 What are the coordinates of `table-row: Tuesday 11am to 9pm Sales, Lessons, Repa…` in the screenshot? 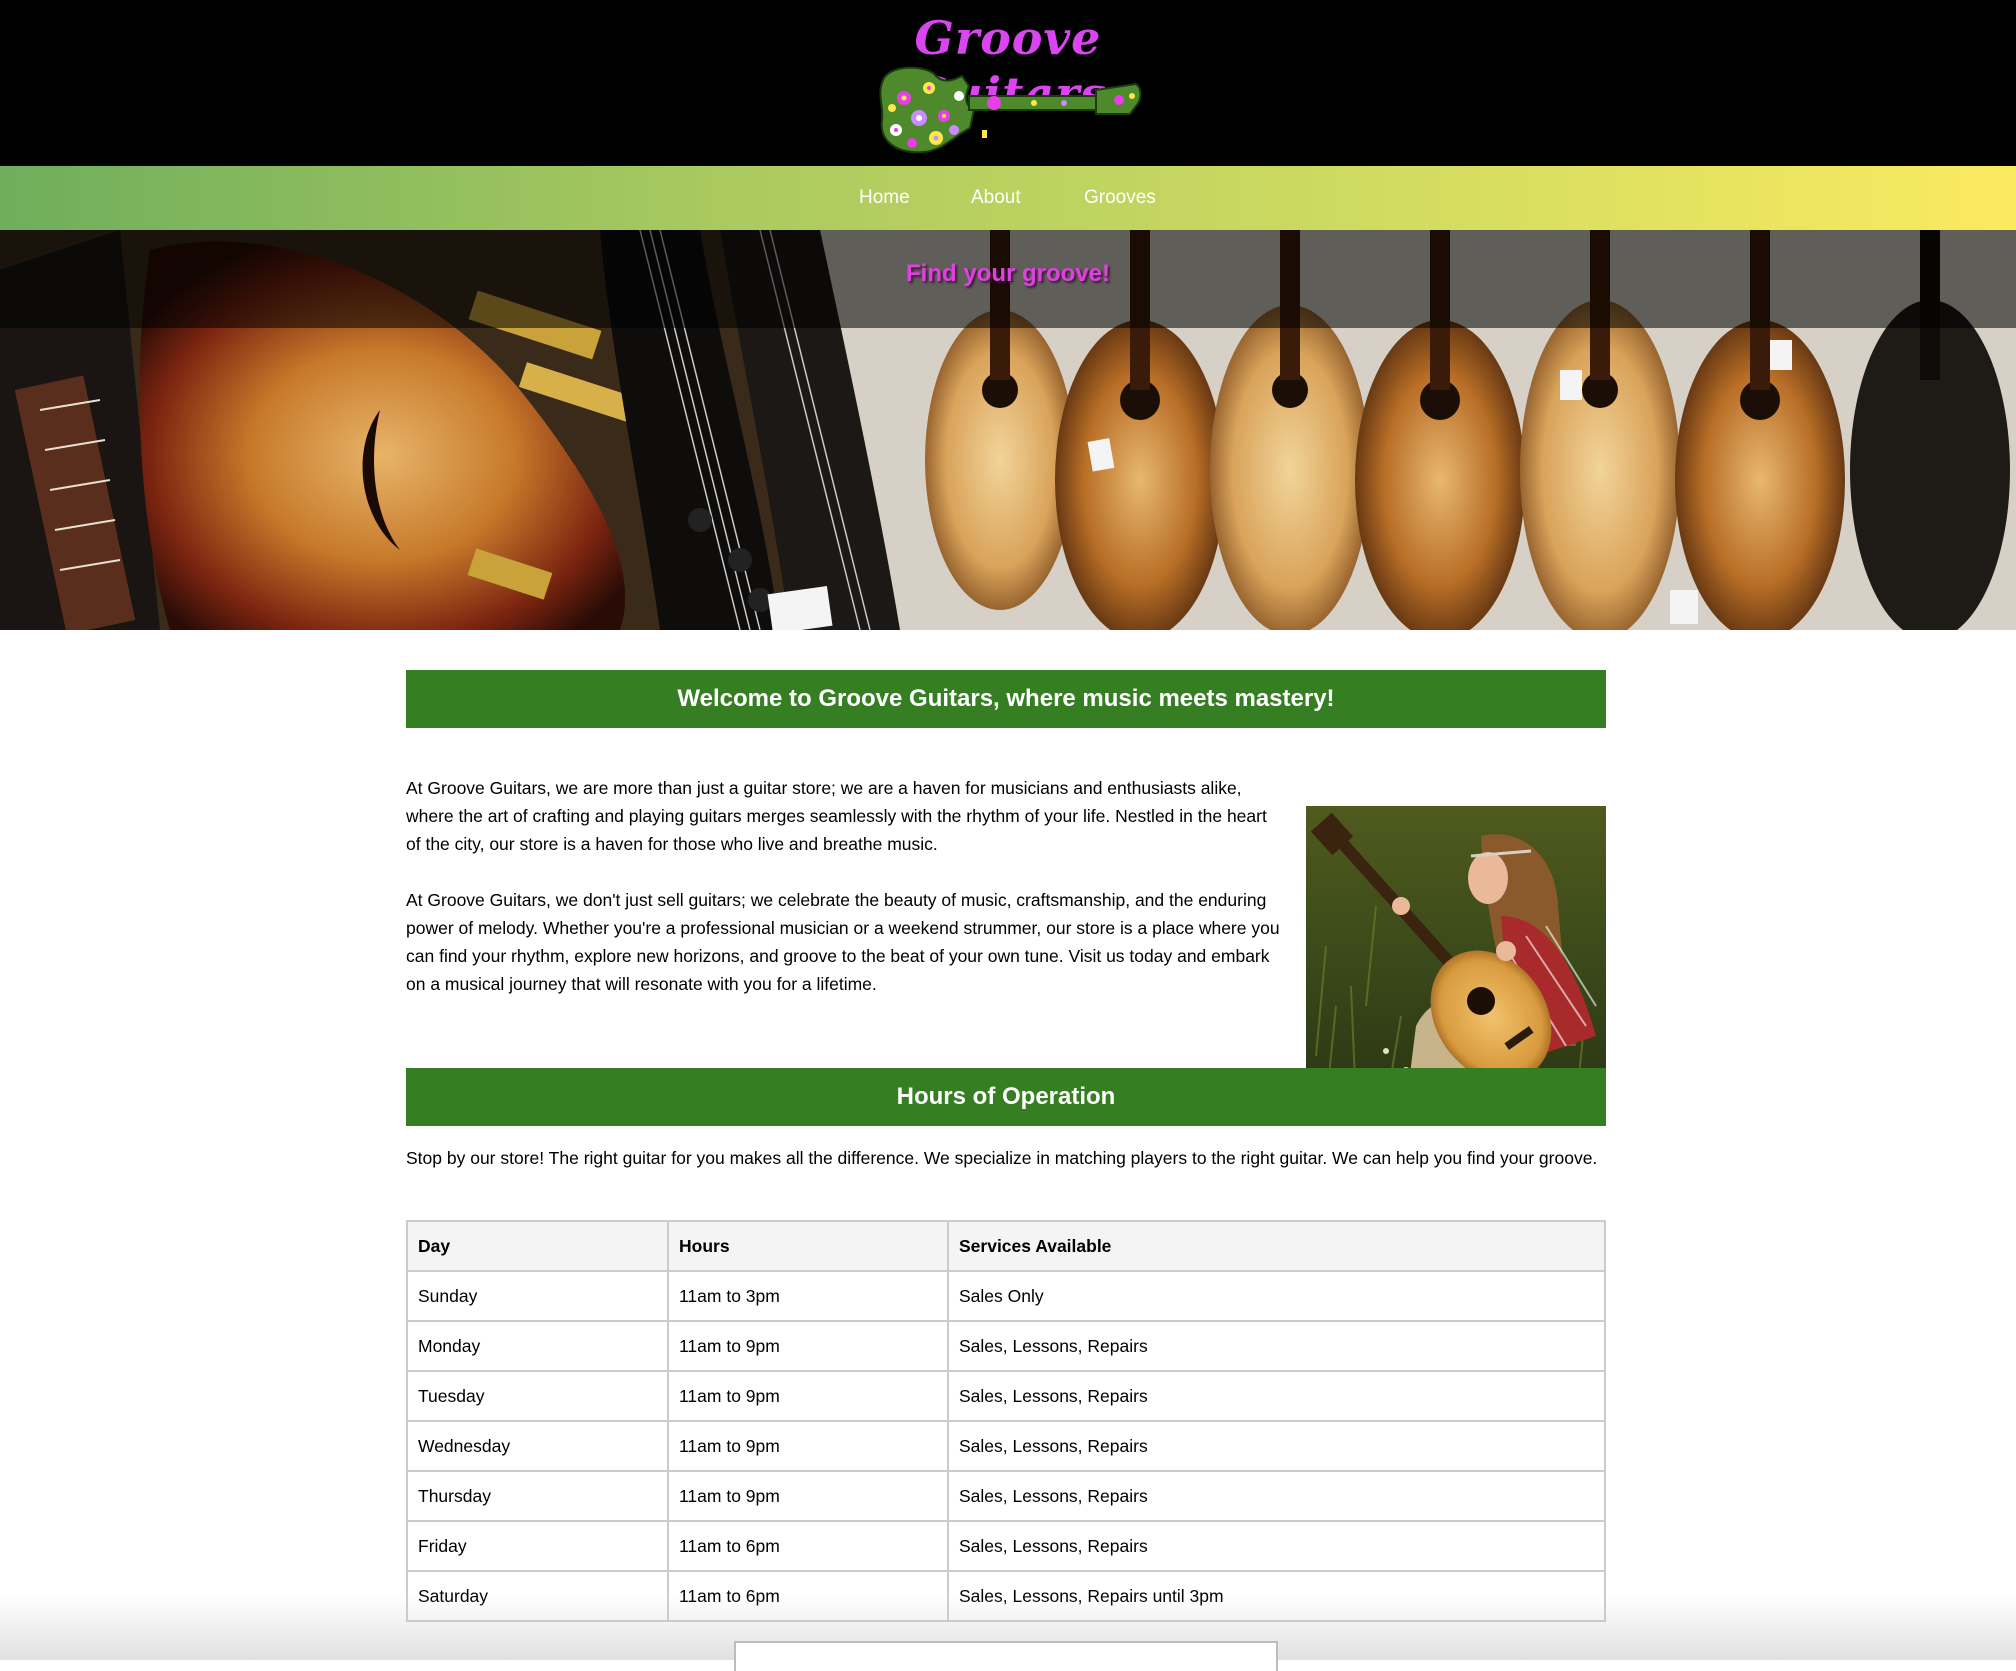 It's located at (1006, 1396).